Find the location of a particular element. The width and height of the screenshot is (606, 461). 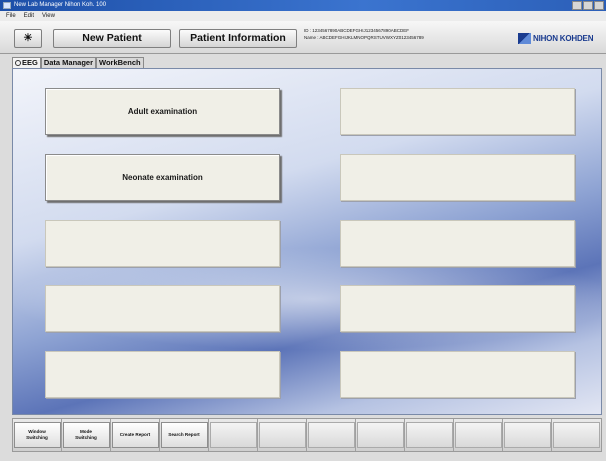

close-button is located at coordinates (599, 5).